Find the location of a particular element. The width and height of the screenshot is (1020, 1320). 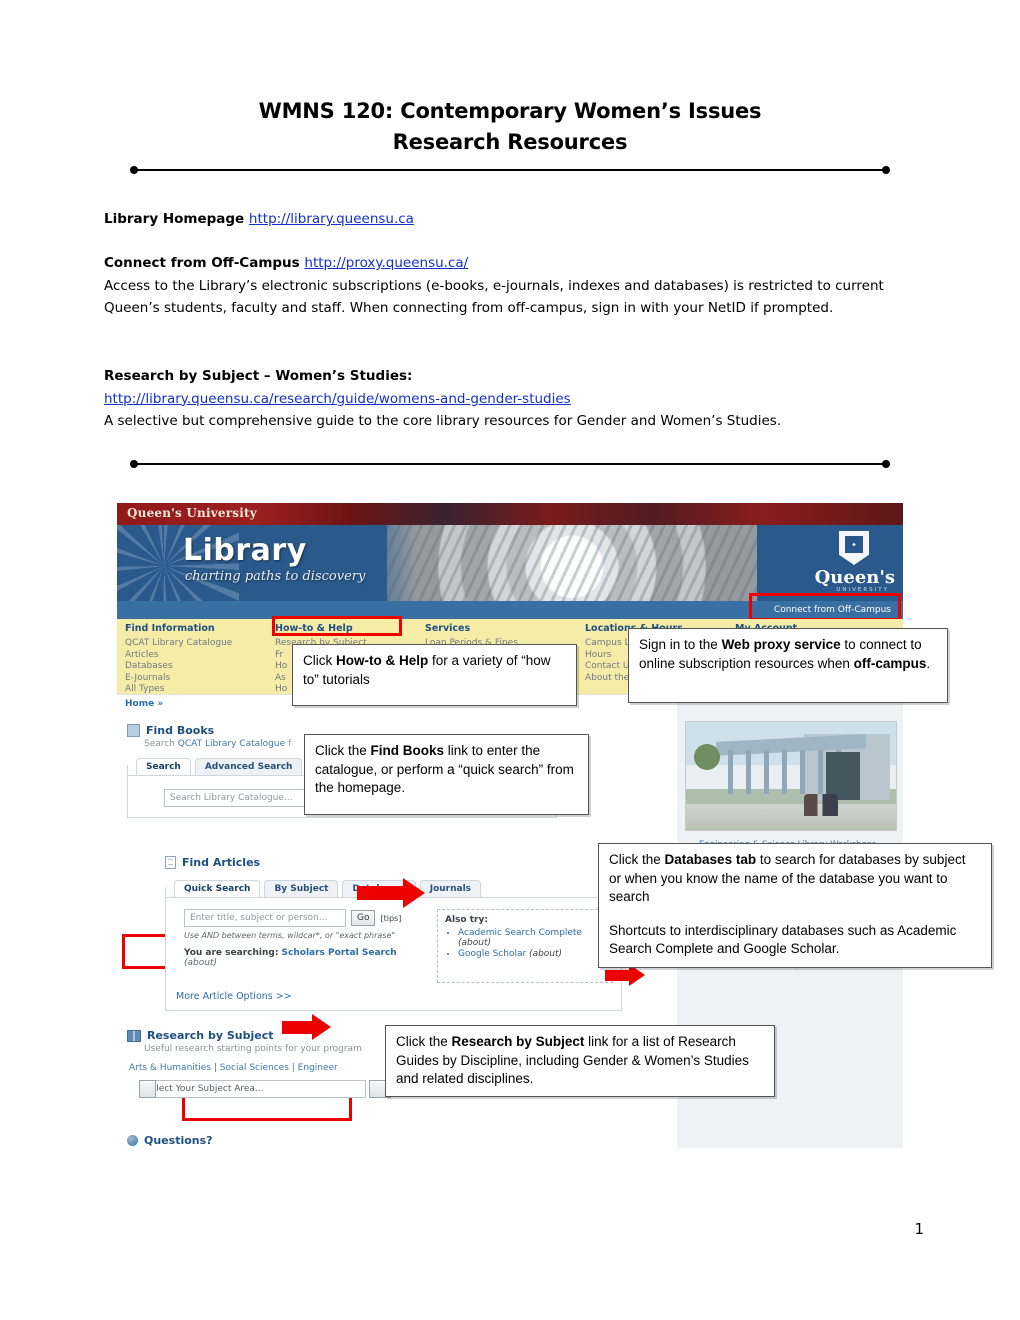

nav-item: Articles is located at coordinates (195, 656).